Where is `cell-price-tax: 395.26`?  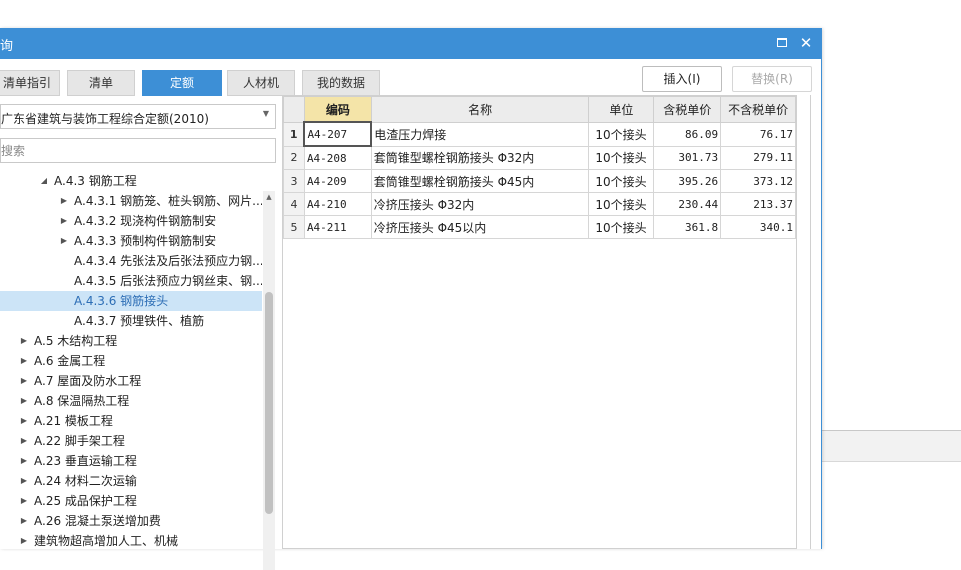
cell-price-tax: 395.26 is located at coordinates (687, 181).